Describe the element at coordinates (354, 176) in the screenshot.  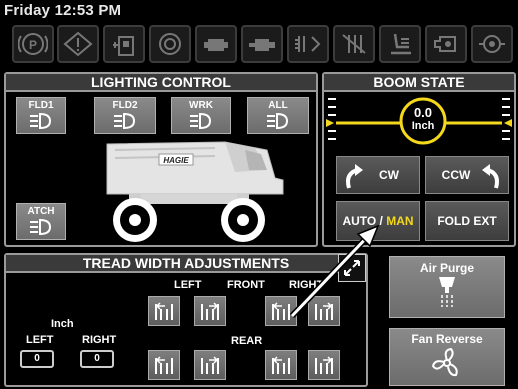
I see `rotate-clockwise-icon` at that location.